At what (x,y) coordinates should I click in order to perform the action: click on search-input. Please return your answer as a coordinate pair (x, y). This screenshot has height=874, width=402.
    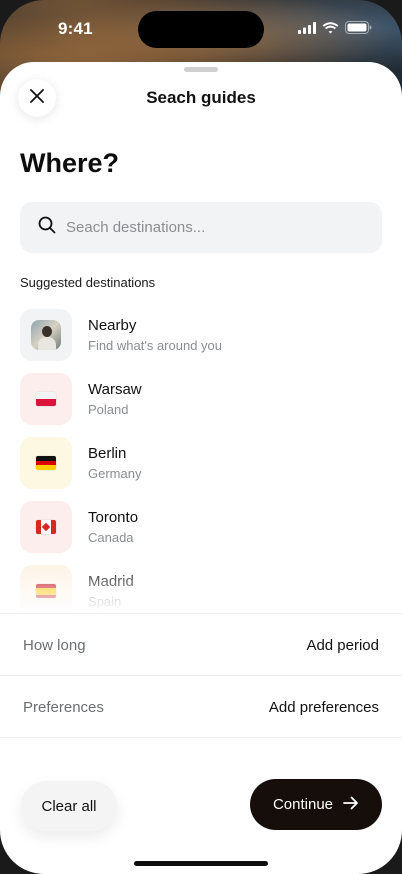
    Looking at the image, I should click on (206, 227).